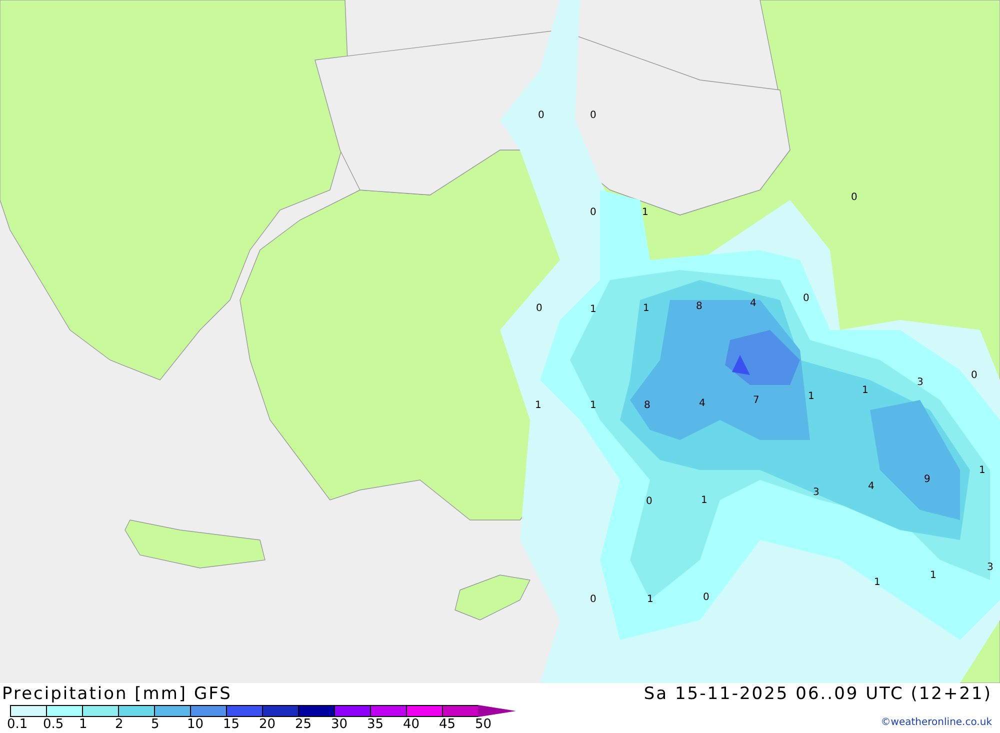 Image resolution: width=1000 pixels, height=733 pixels. Describe the element at coordinates (17, 725) in the screenshot. I see `scale-label: 0.1` at that location.